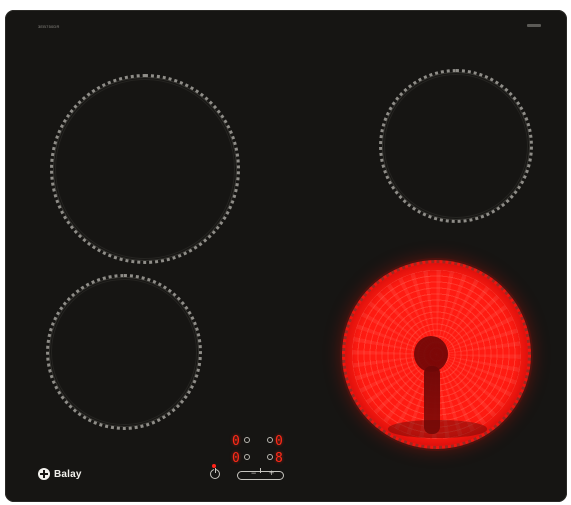 Image resolution: width=571 pixels, height=505 pixels. I want to click on minus-label: −, so click(254, 473).